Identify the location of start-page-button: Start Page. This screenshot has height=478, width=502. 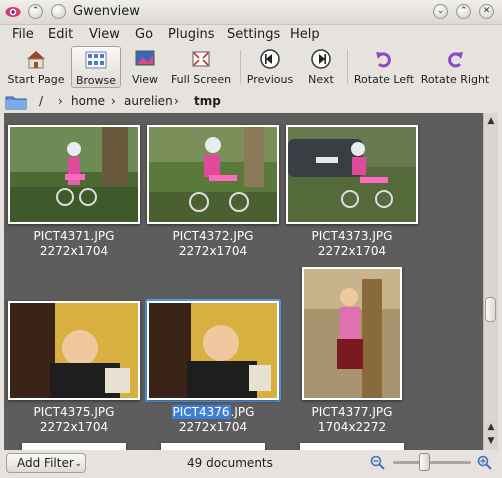
(36, 67).